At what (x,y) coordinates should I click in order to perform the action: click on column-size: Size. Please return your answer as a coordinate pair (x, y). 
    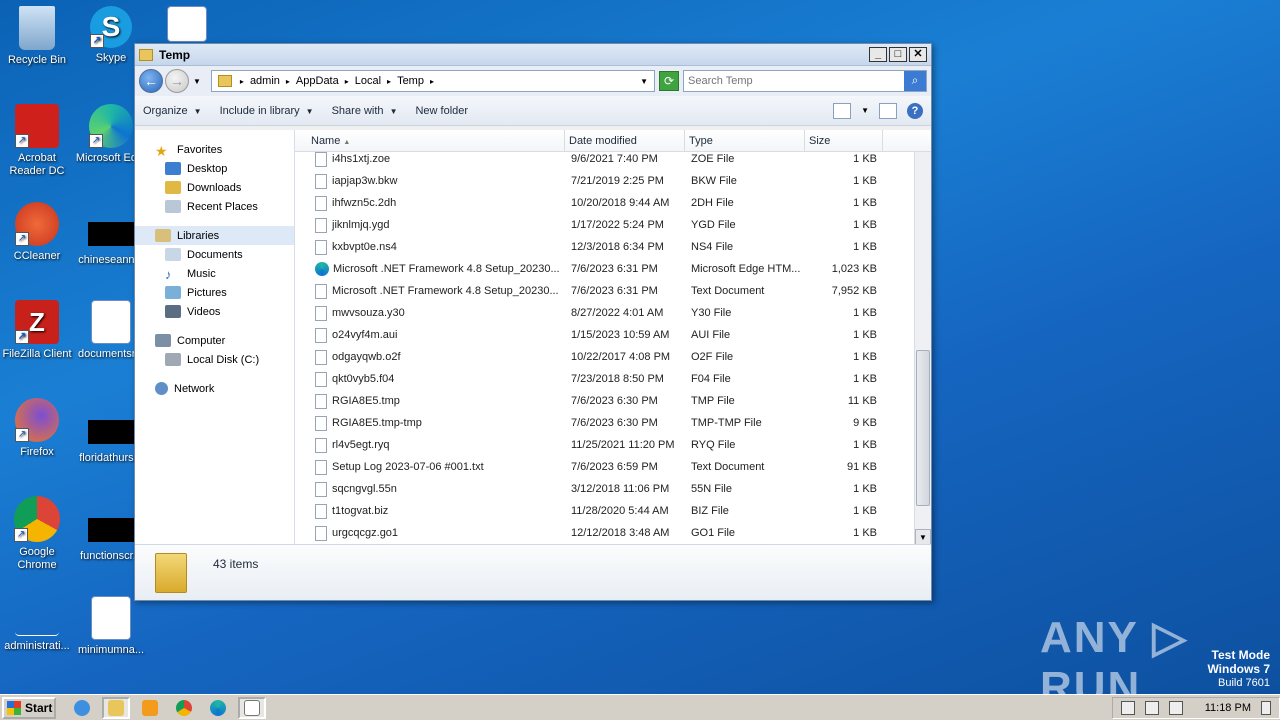
    Looking at the image, I should click on (844, 140).